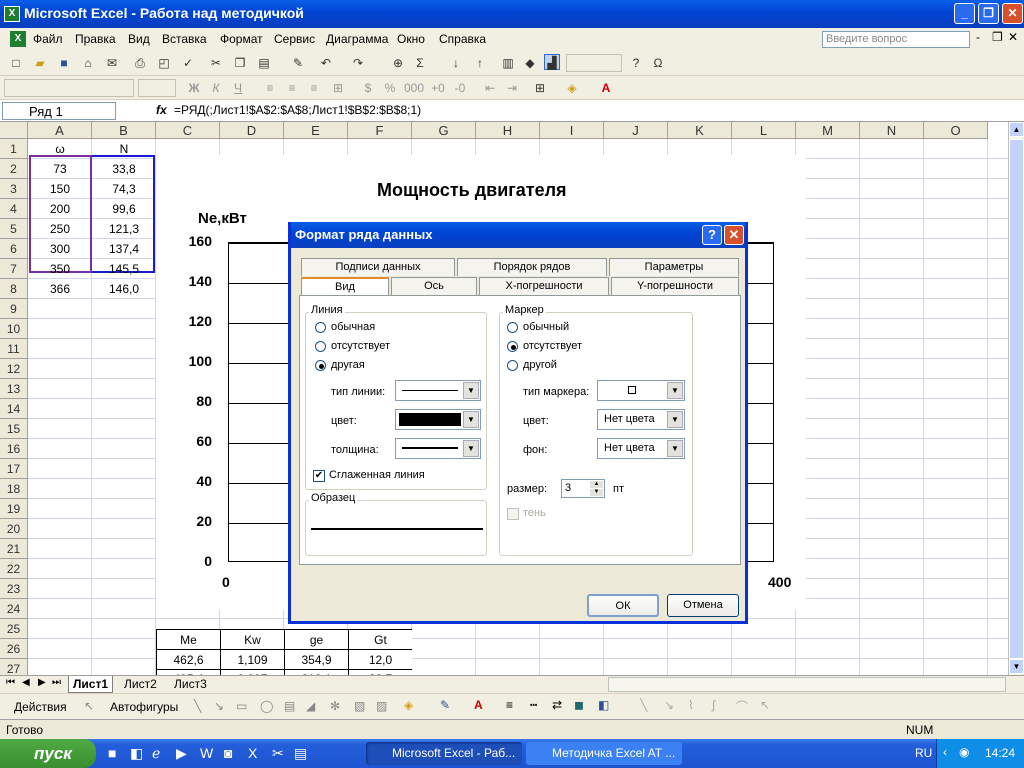 The height and width of the screenshot is (768, 1024). What do you see at coordinates (252, 753) in the screenshot?
I see `quicklaunch-excel-icon: X` at bounding box center [252, 753].